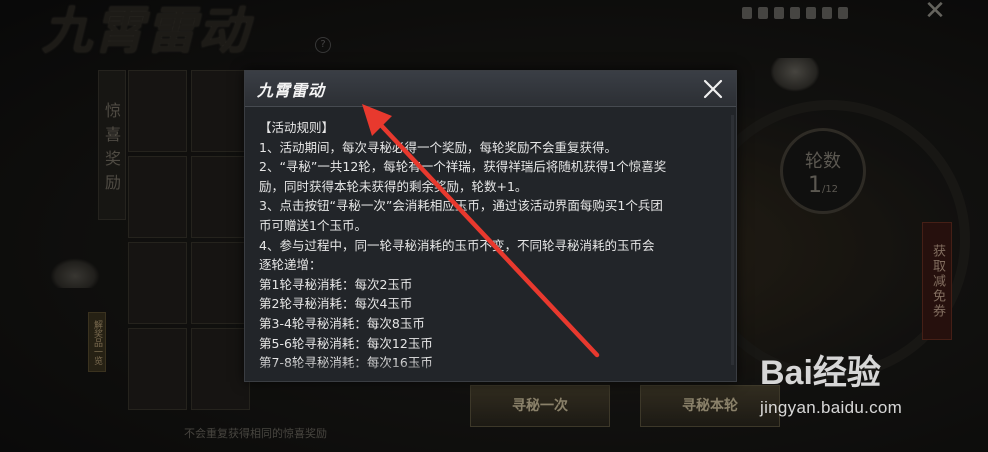 The image size is (988, 452). What do you see at coordinates (831, 407) in the screenshot?
I see `watermark-url: jingyan.baidu.com` at bounding box center [831, 407].